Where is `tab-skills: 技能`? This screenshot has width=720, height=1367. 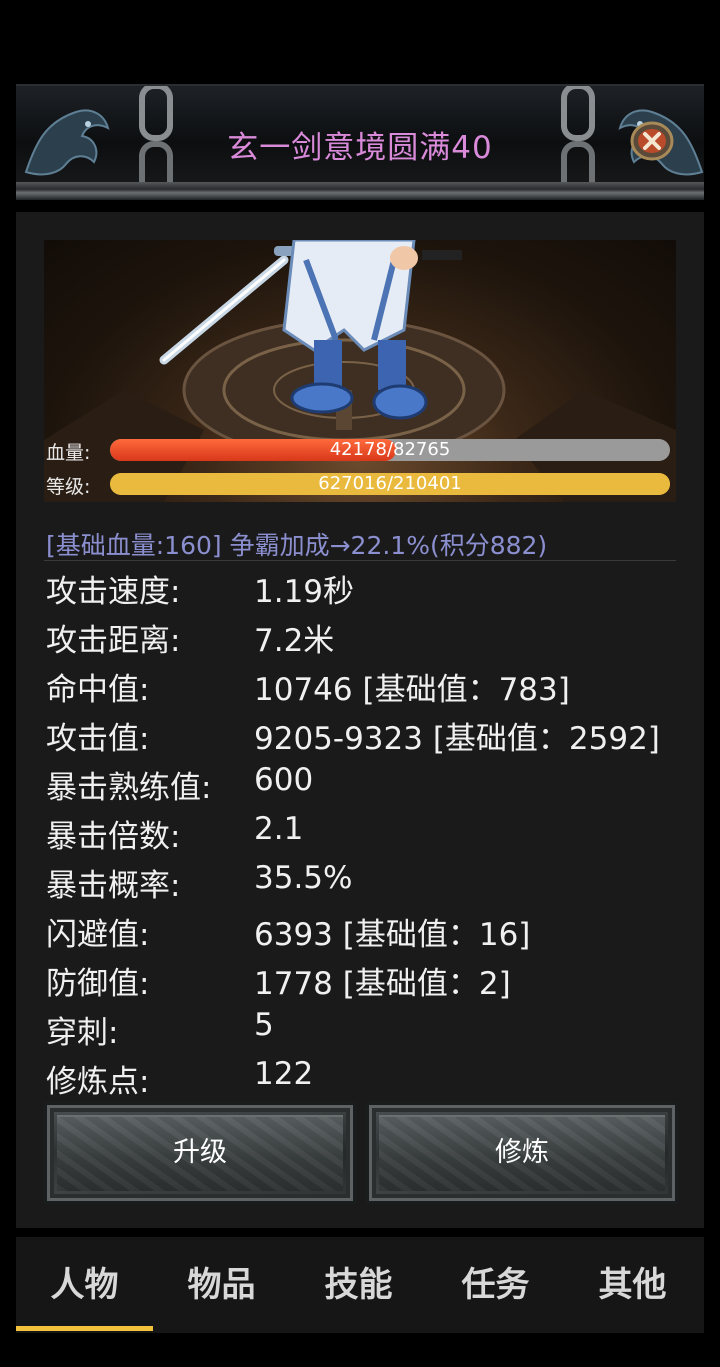
tab-skills: 技能 is located at coordinates (358, 1285).